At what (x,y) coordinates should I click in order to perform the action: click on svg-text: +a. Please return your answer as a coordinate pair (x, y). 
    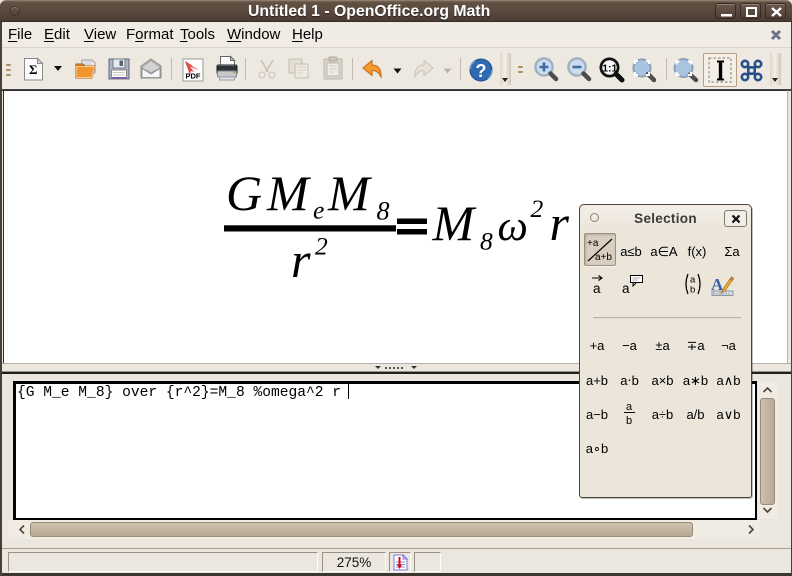
    Looking at the image, I should click on (593, 243).